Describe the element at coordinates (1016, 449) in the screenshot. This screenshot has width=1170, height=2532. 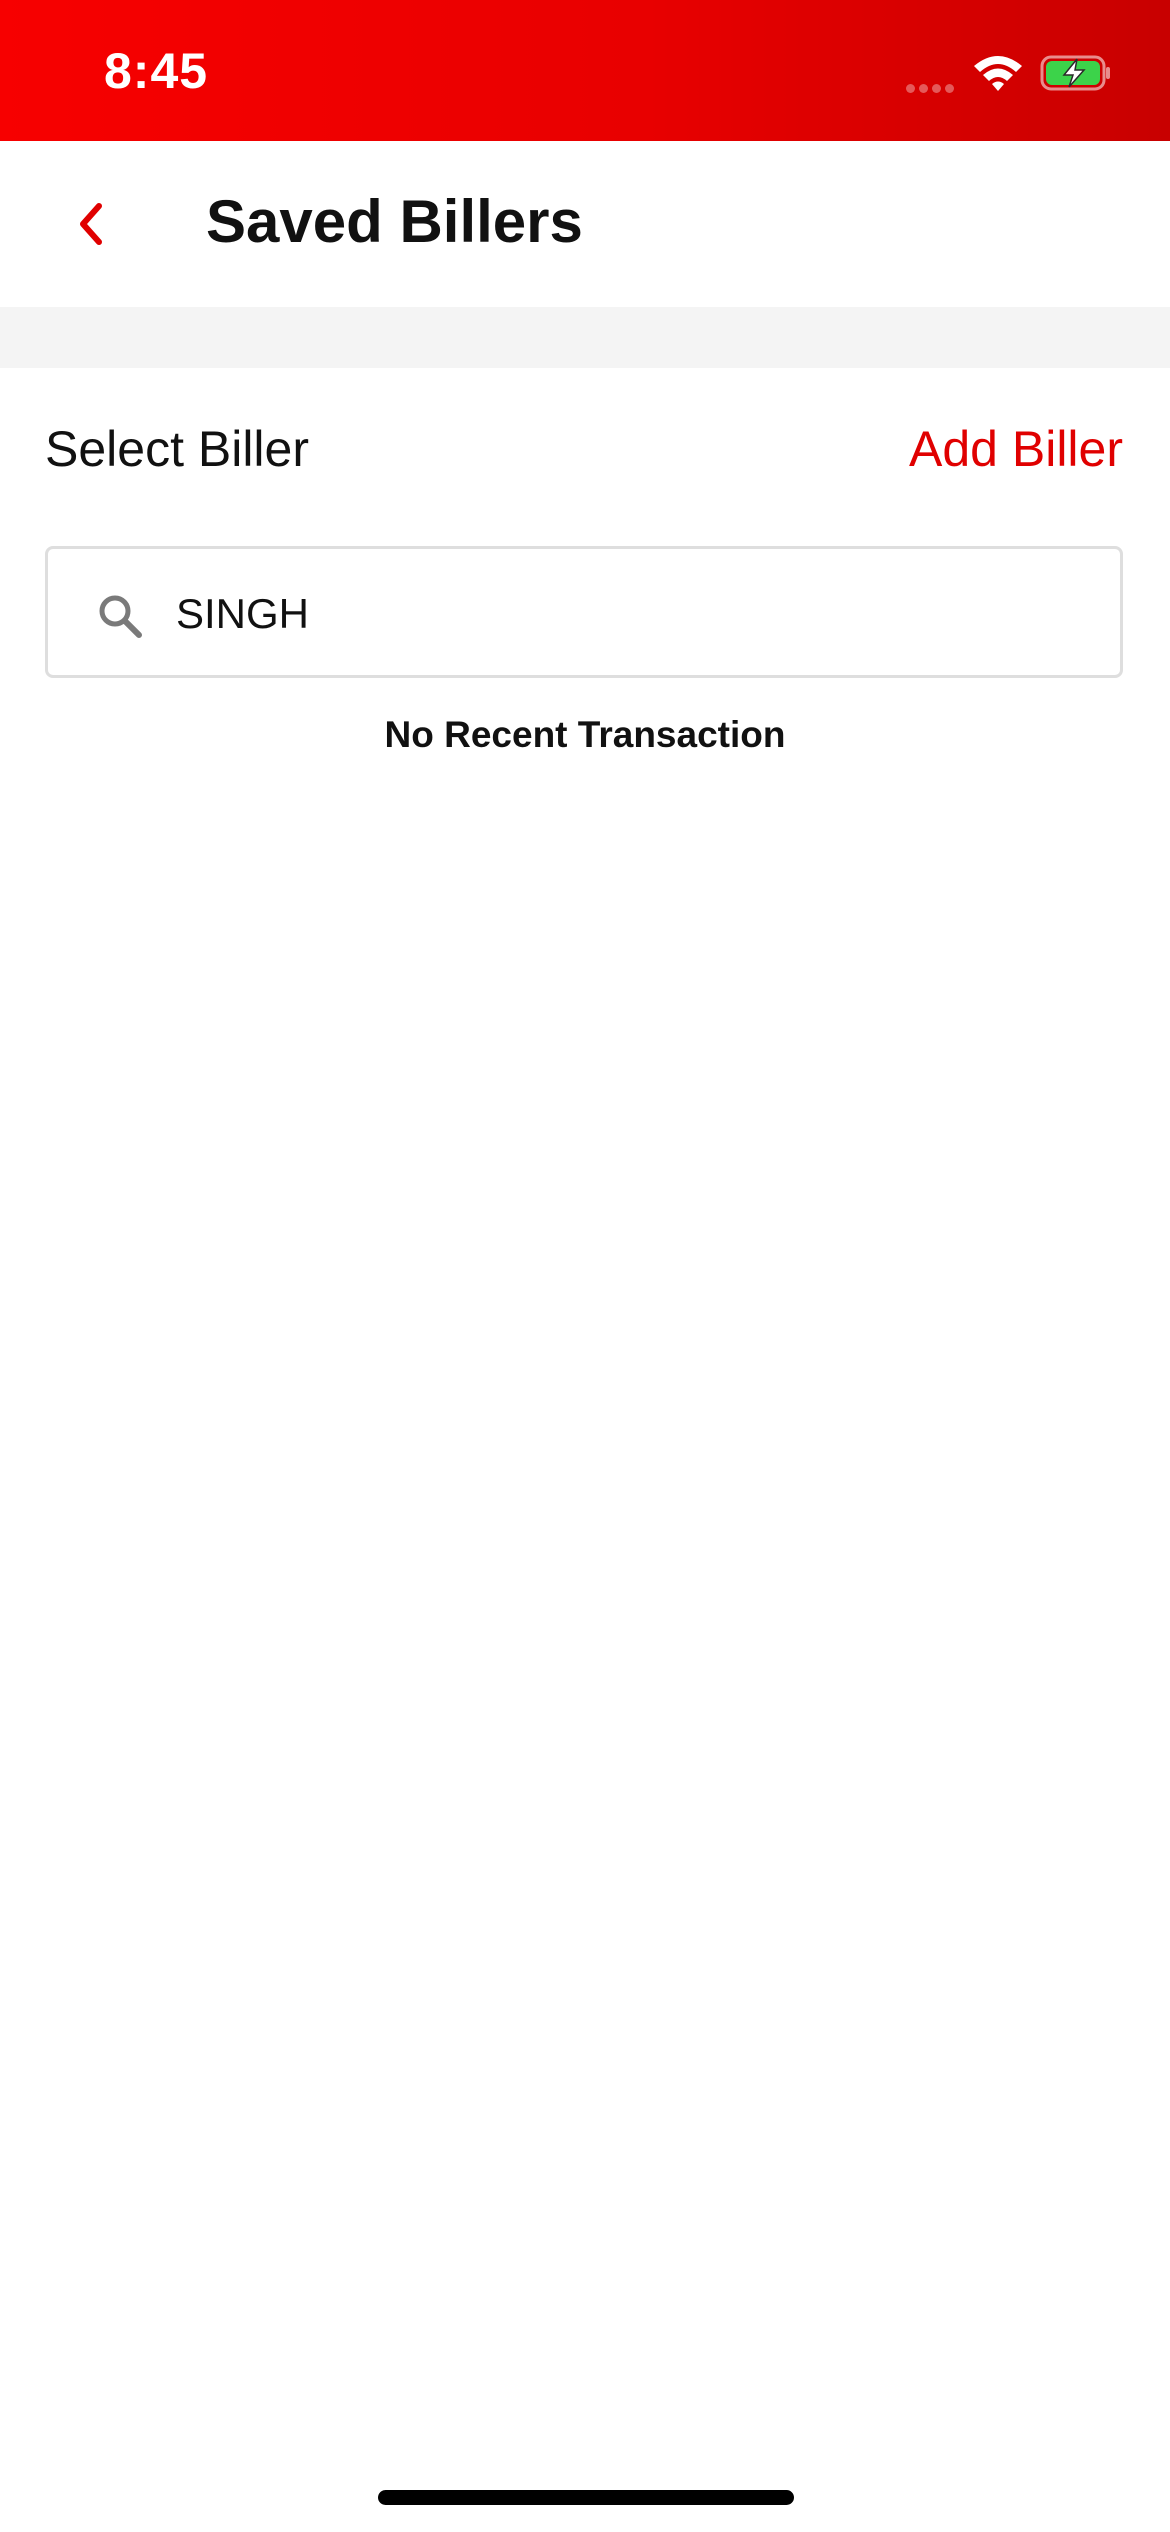
I see `add-biller-button: Add Biller` at that location.